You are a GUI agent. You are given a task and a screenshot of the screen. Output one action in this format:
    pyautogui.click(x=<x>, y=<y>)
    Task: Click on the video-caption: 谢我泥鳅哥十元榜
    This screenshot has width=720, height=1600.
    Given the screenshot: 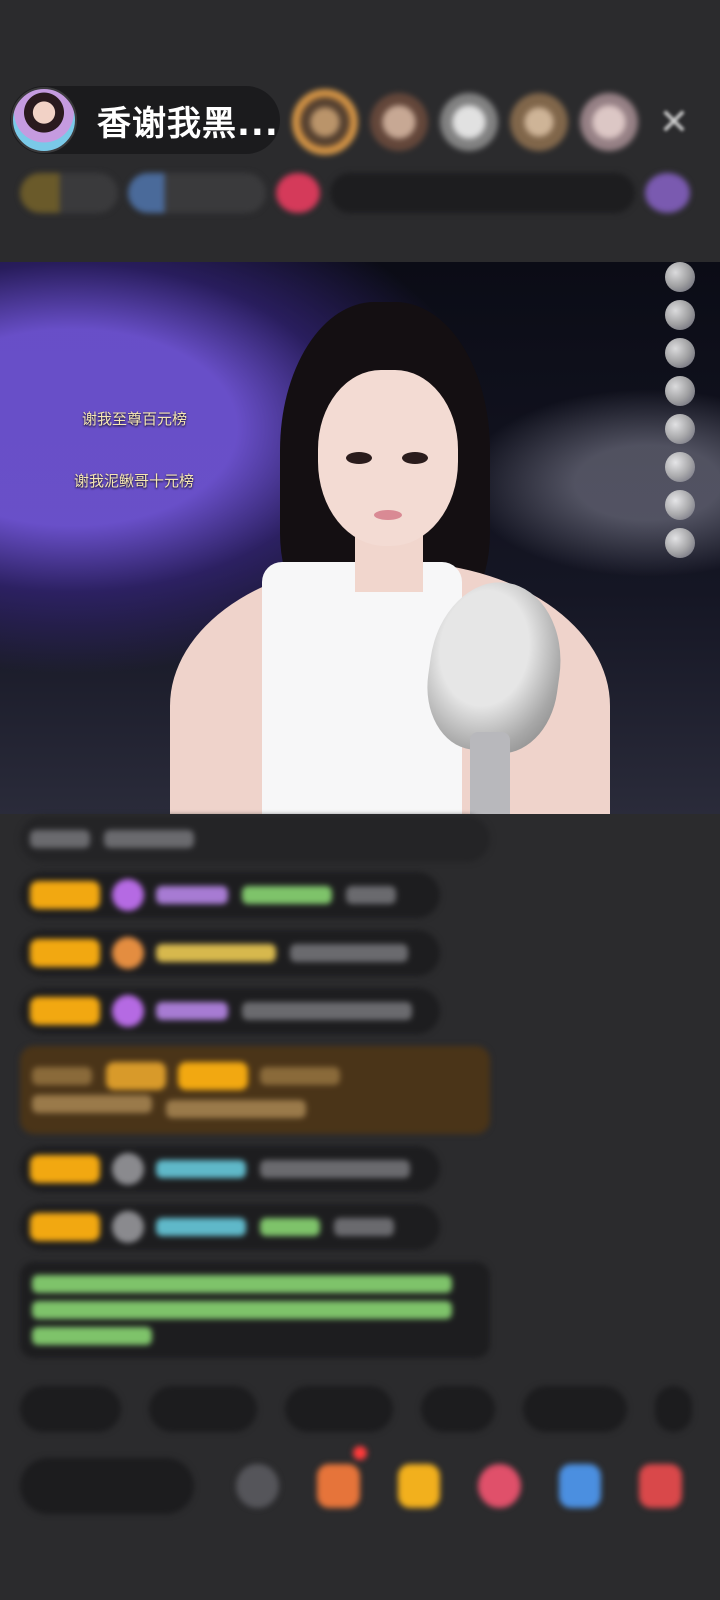 What is the action you would take?
    pyautogui.click(x=134, y=481)
    